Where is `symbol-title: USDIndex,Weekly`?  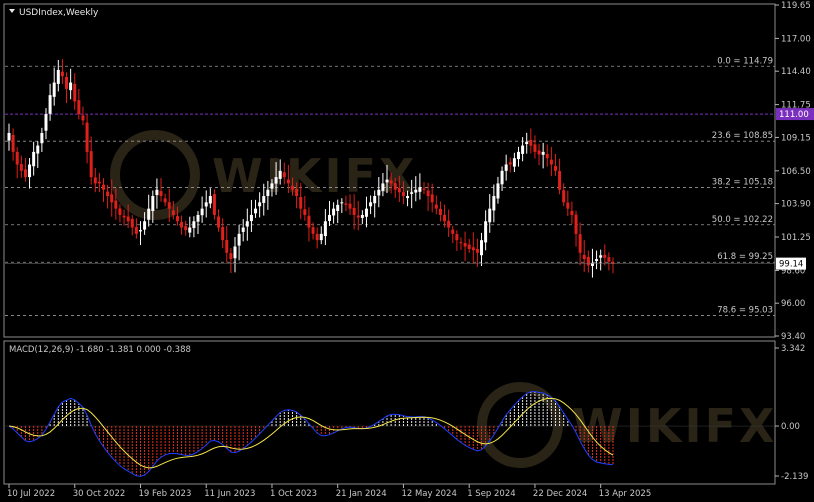
symbol-title: USDIndex,Weekly is located at coordinates (54, 13).